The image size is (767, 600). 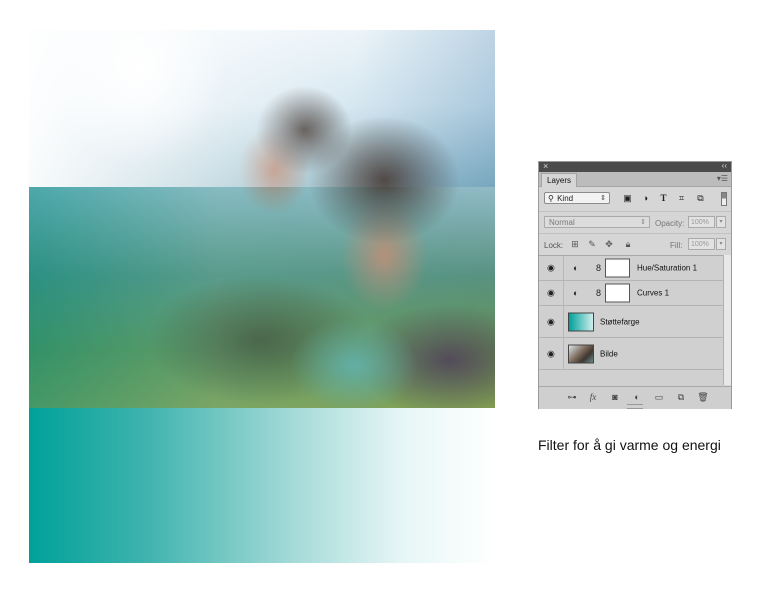 I want to click on fill-label: Fill:, so click(x=676, y=245).